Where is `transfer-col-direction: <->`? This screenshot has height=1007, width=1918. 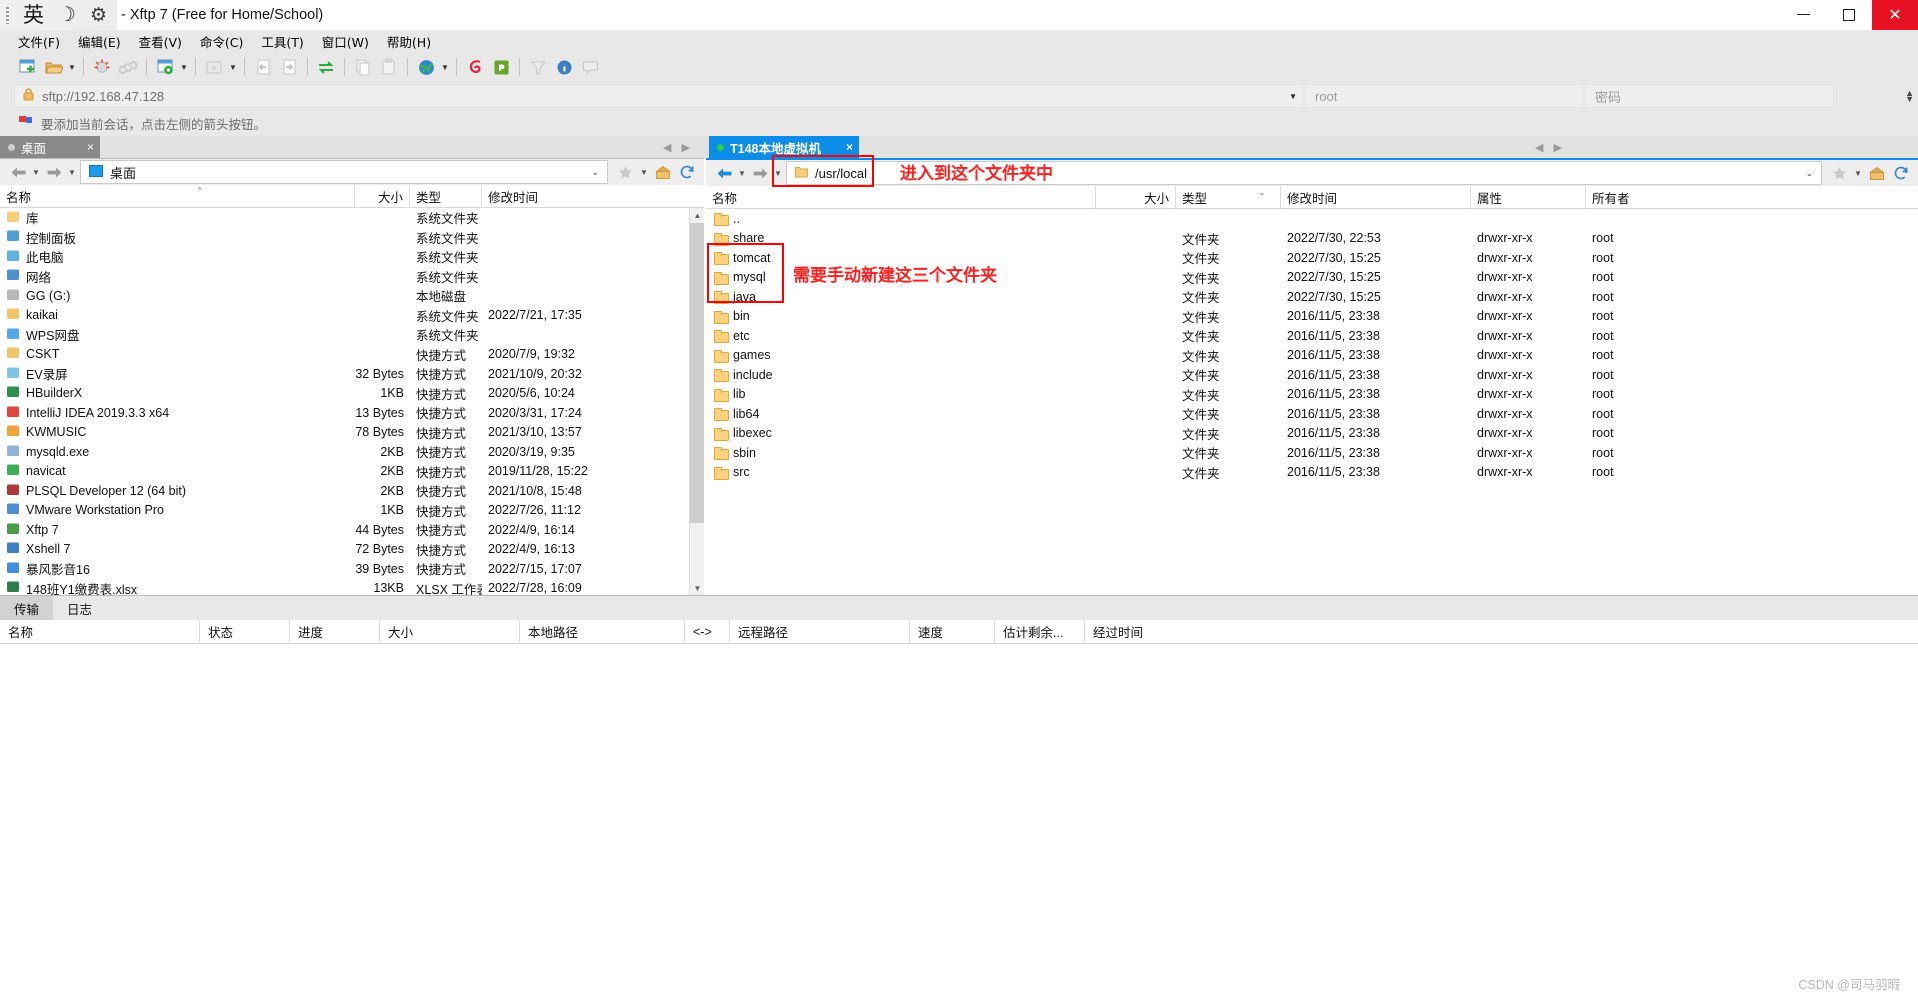
transfer-col-direction: <-> is located at coordinates (707, 631).